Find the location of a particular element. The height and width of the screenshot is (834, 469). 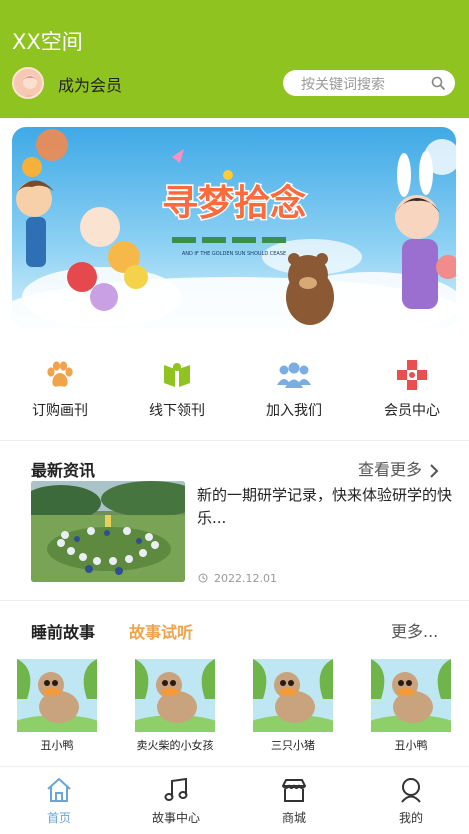

bottom-tab-bar: 首页 故事中心 商城 我的 is located at coordinates (234, 800).